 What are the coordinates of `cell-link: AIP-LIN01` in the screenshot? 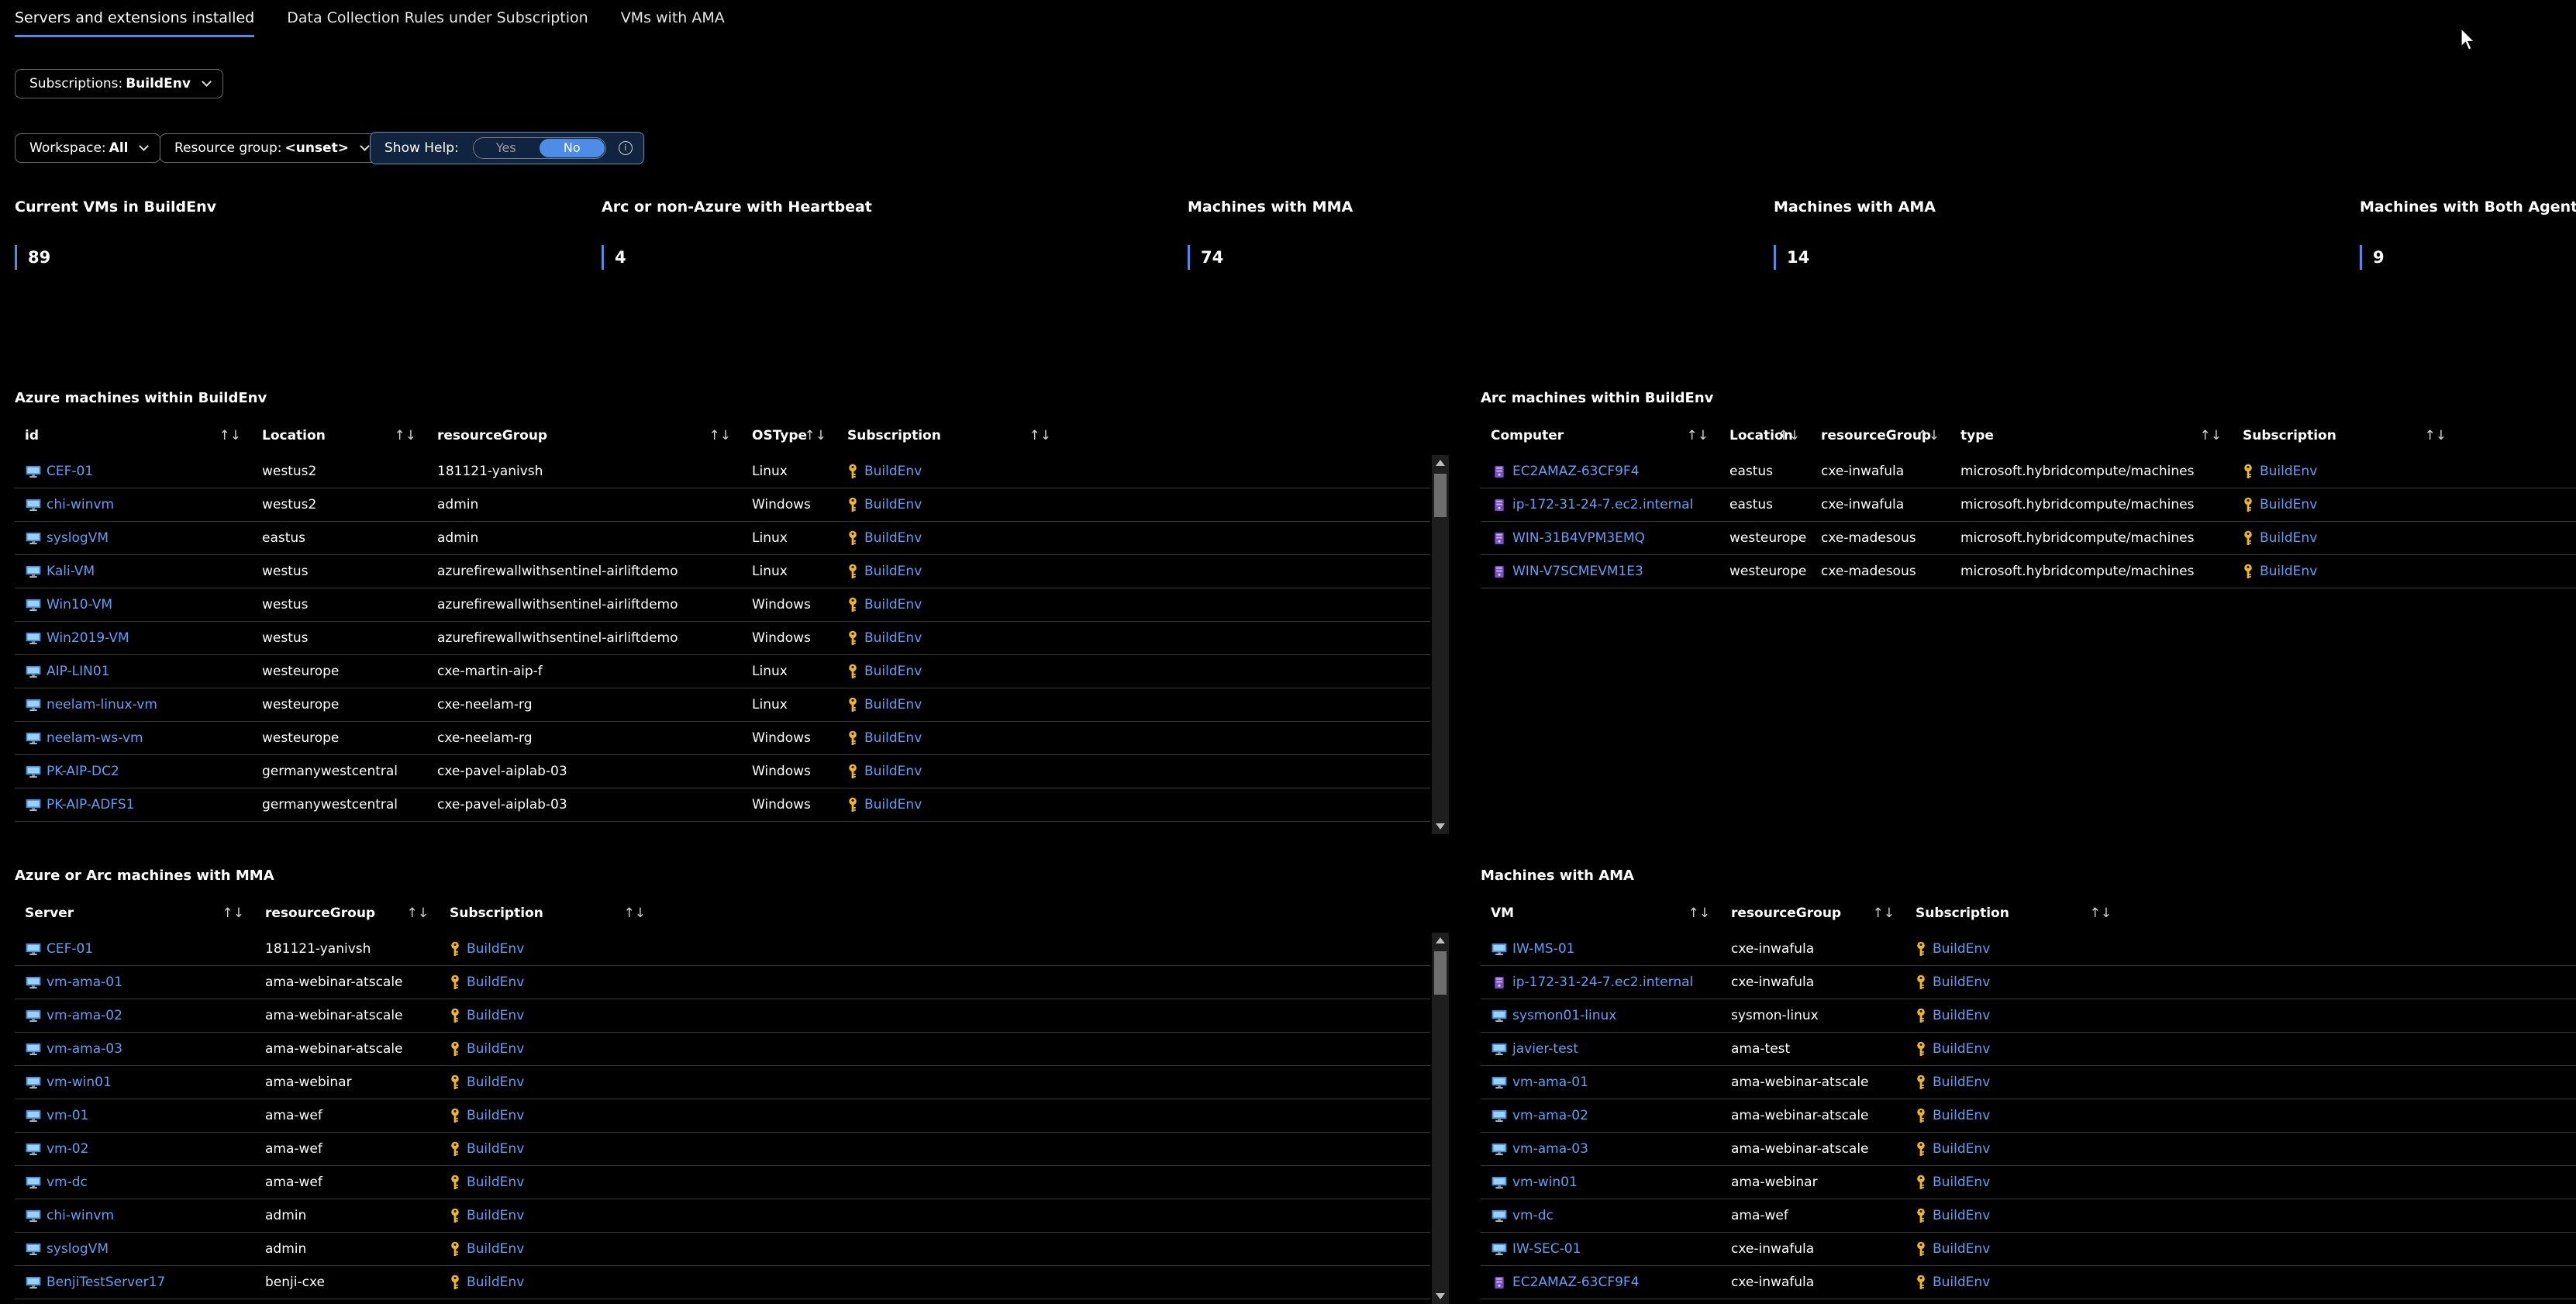 It's located at (78, 671).